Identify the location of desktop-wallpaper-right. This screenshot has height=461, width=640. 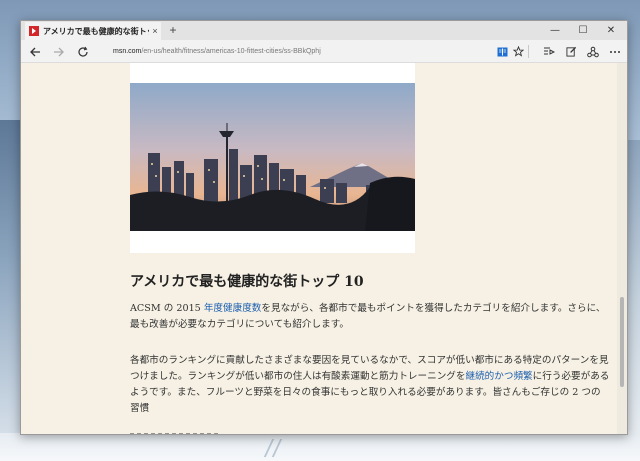
(633, 300).